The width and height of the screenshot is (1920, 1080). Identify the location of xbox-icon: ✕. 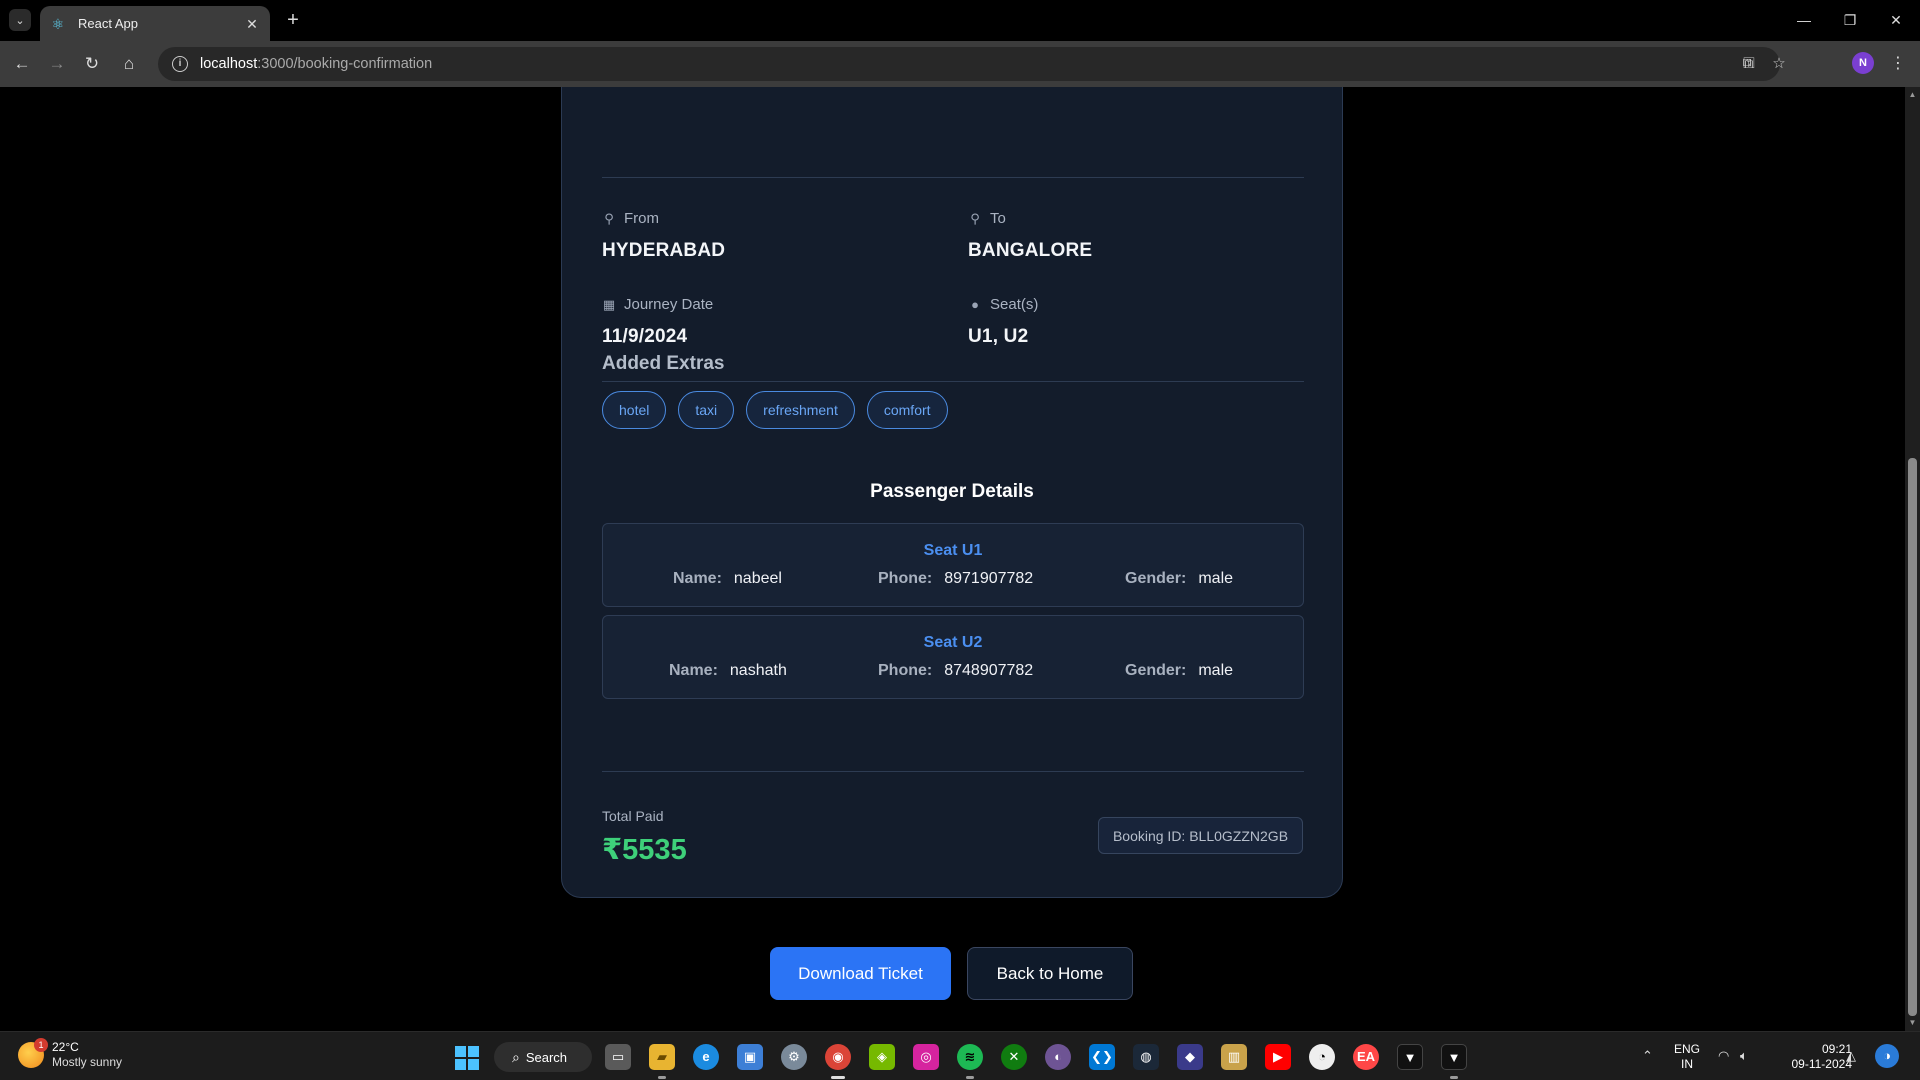
(1014, 1057).